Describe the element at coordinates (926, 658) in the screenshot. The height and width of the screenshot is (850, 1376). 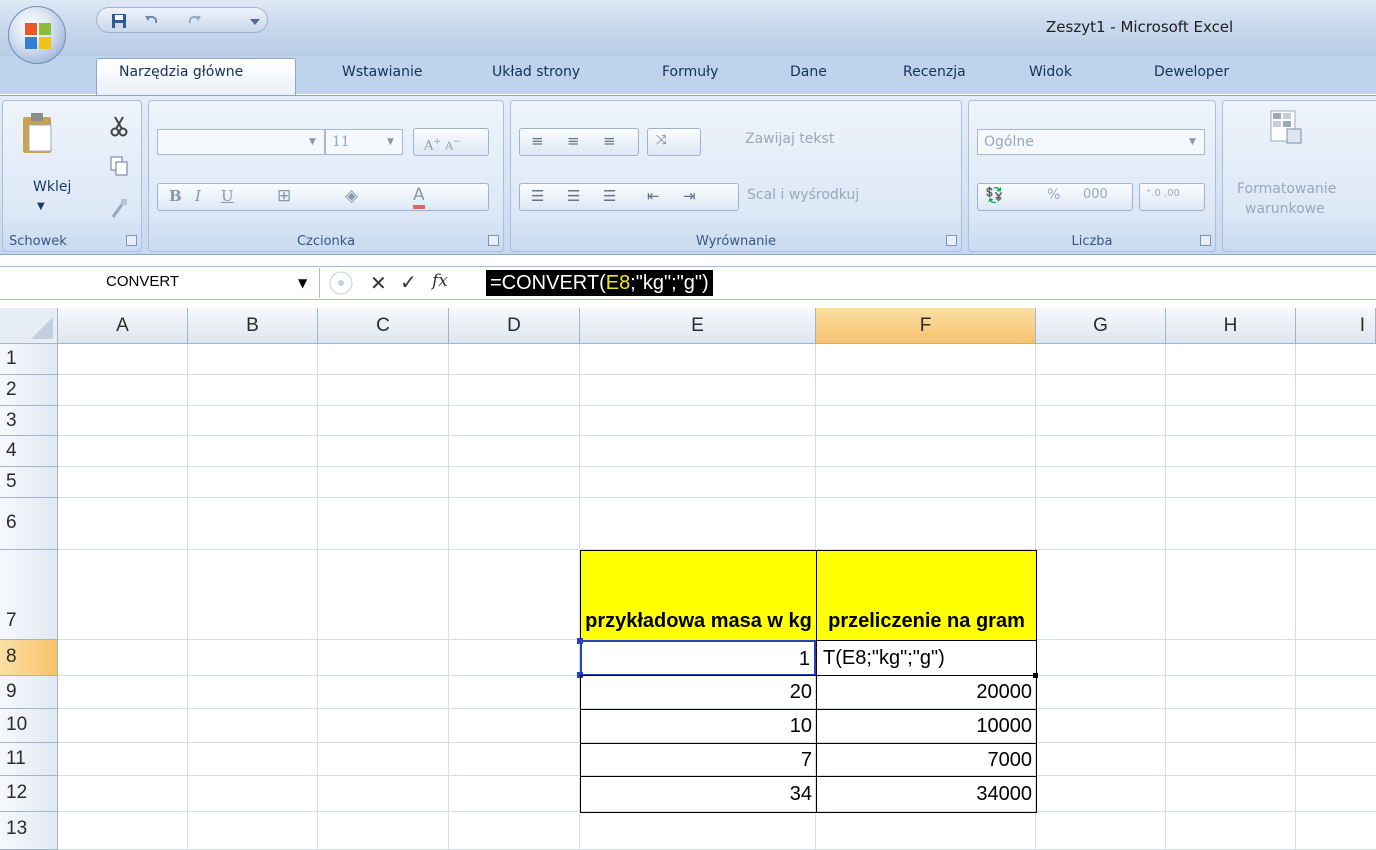
I see `cell-f8-editing: T(E8;"kg";"g")` at that location.